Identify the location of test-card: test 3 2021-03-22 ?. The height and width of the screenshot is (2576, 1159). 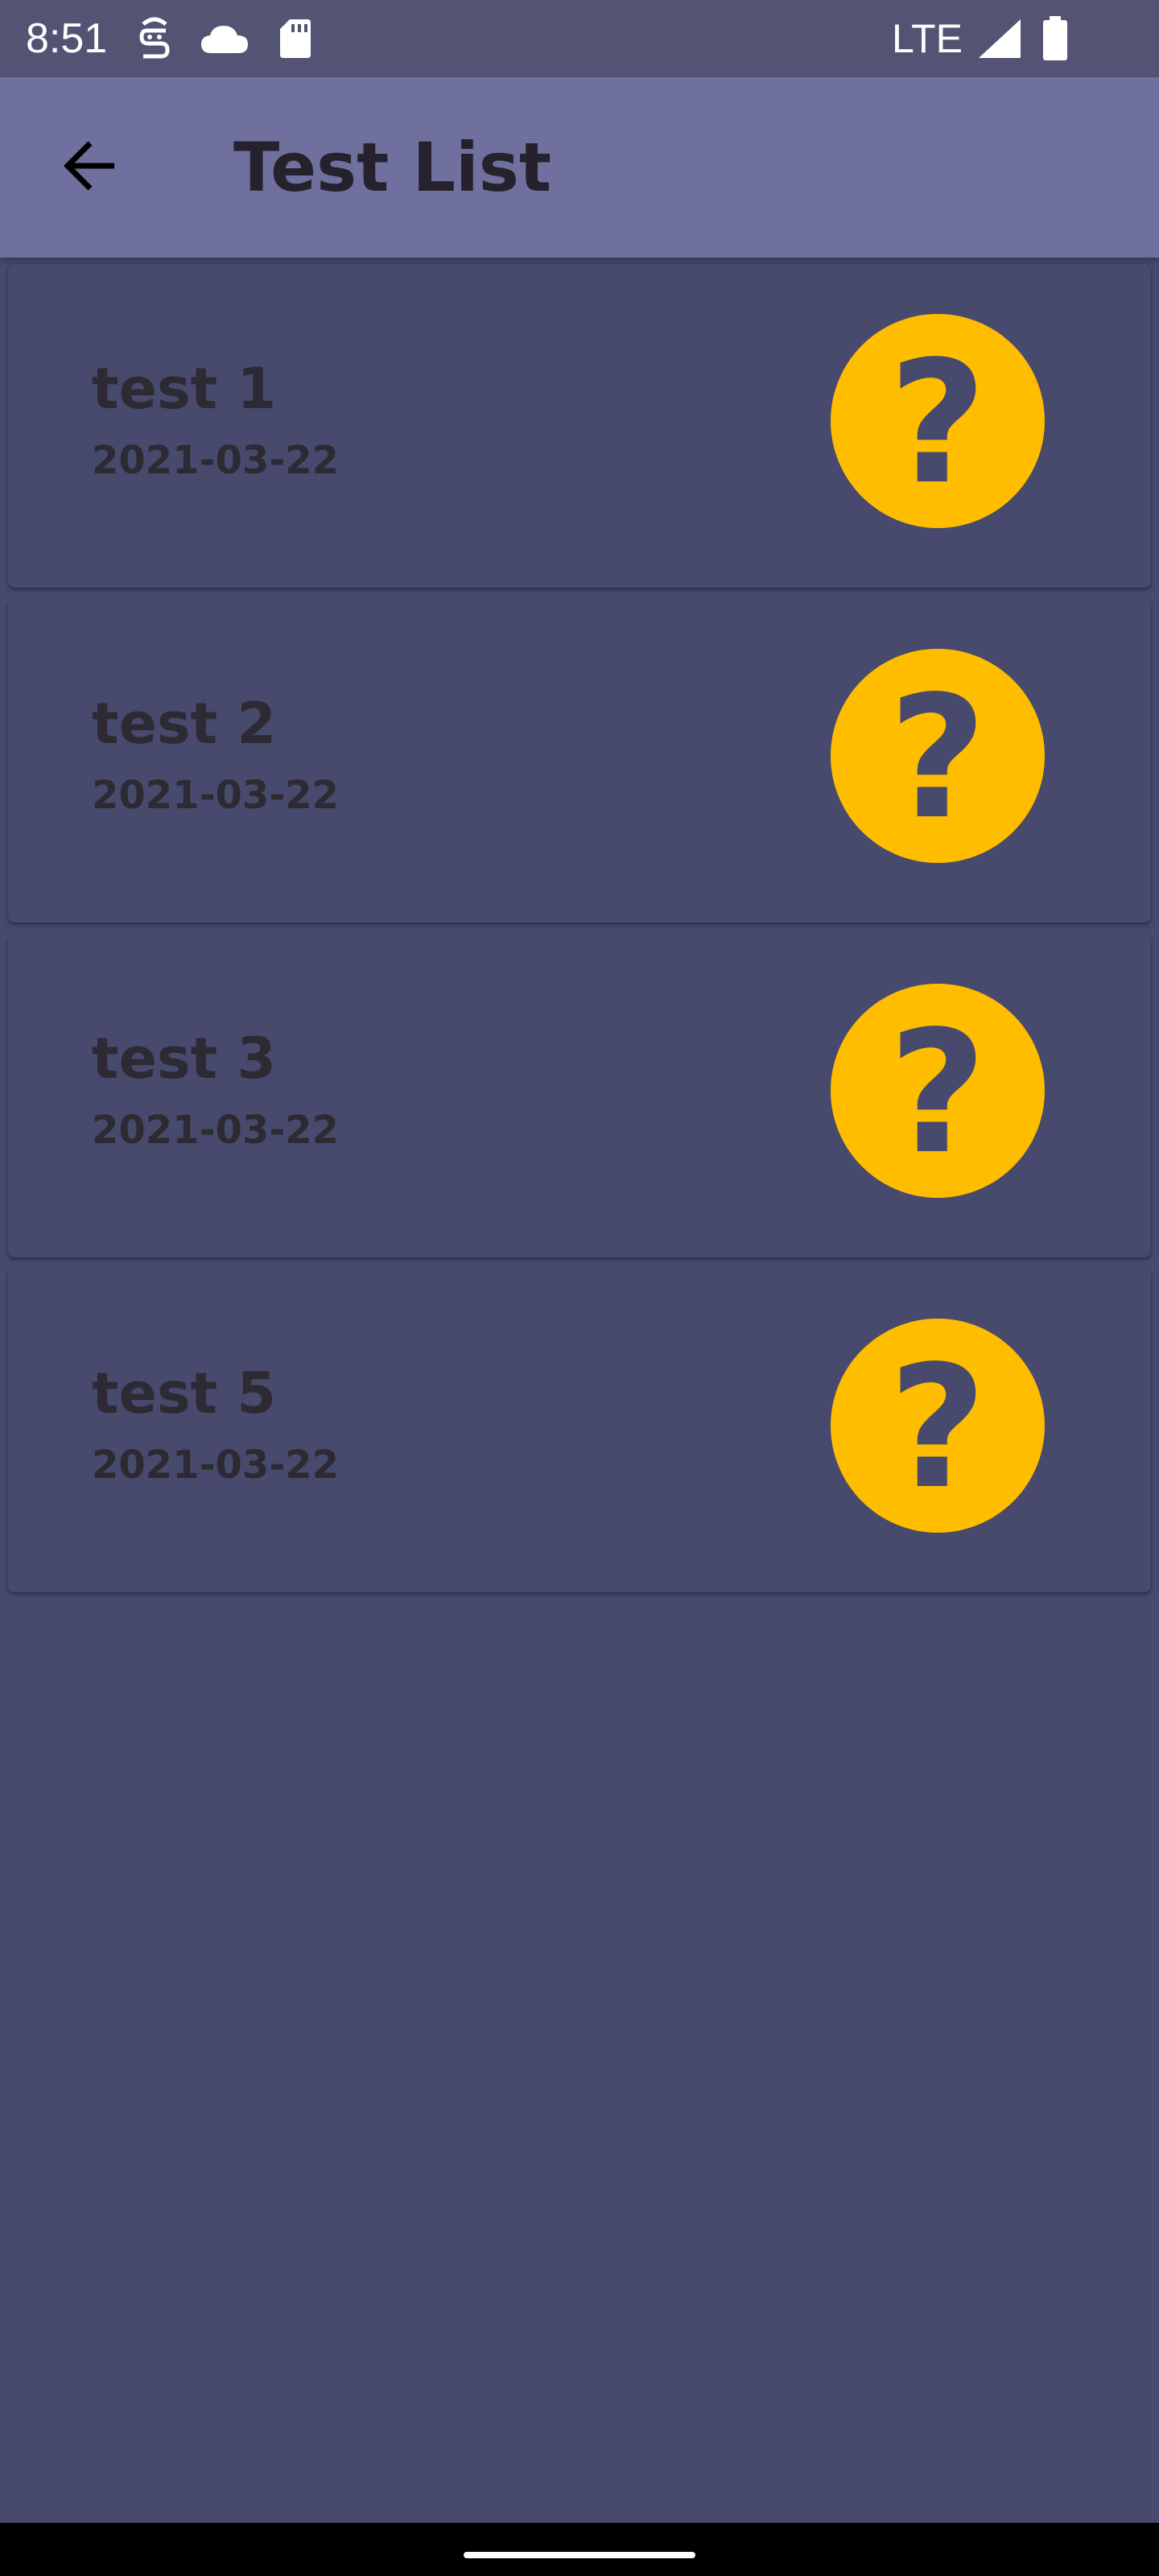
(579, 1095).